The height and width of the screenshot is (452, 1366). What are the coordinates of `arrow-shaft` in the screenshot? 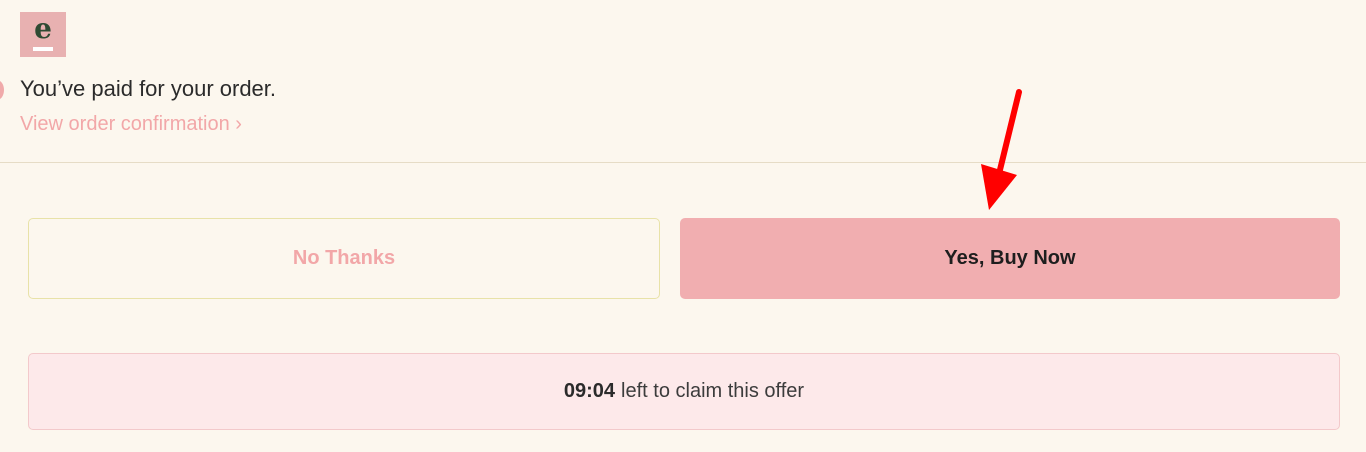 It's located at (1008, 135).